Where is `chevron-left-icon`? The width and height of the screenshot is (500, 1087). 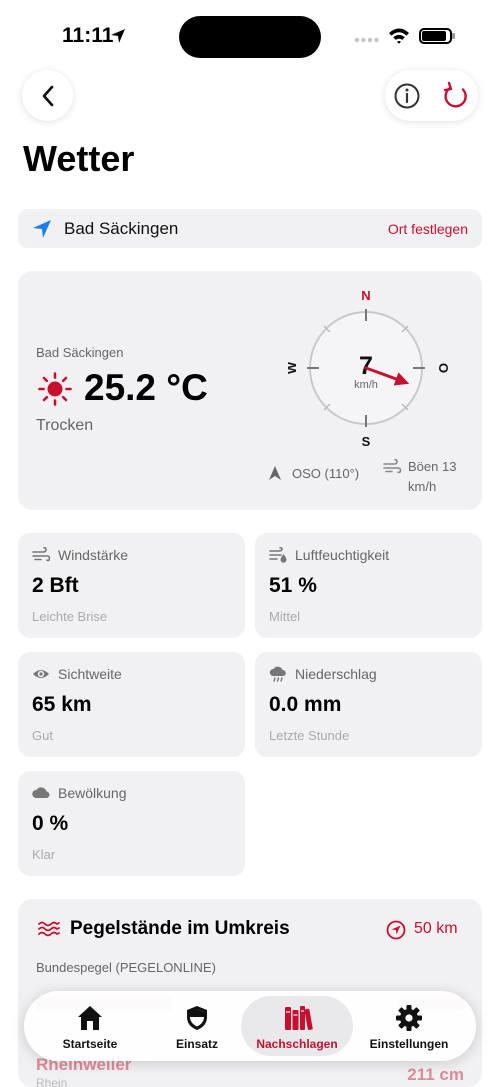 chevron-left-icon is located at coordinates (47, 95).